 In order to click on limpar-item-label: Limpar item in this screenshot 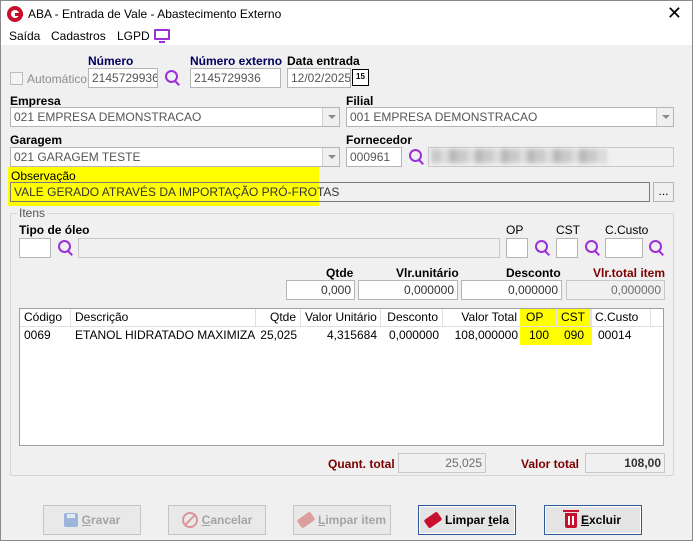, I will do `click(352, 520)`.